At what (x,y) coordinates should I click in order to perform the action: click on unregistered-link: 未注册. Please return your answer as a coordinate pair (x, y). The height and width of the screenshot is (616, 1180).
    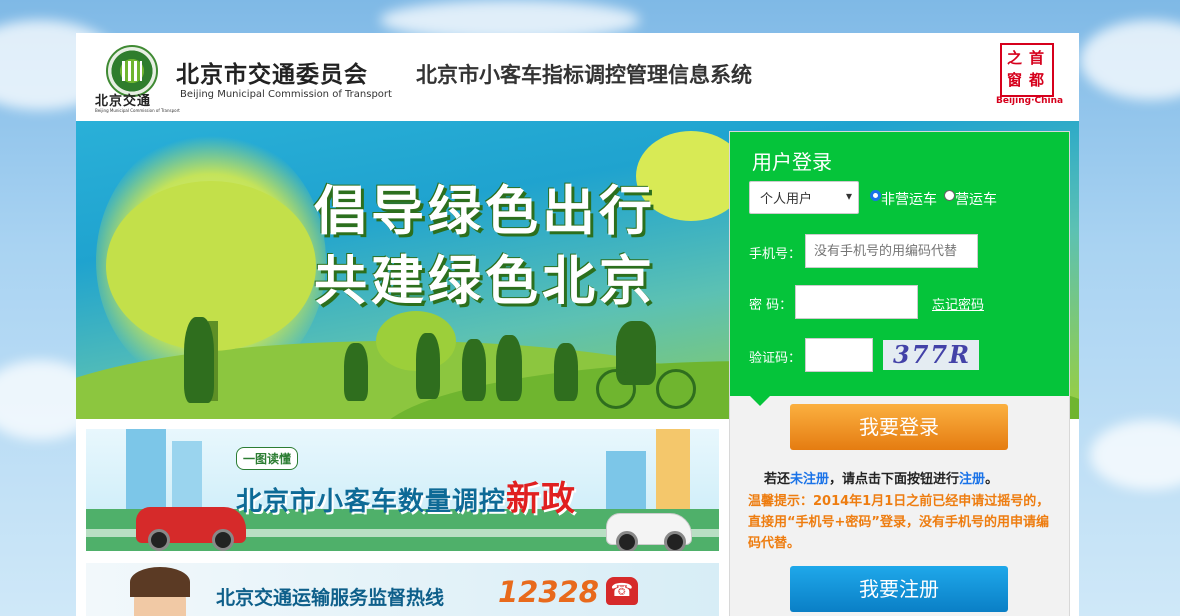
    Looking at the image, I should click on (809, 479).